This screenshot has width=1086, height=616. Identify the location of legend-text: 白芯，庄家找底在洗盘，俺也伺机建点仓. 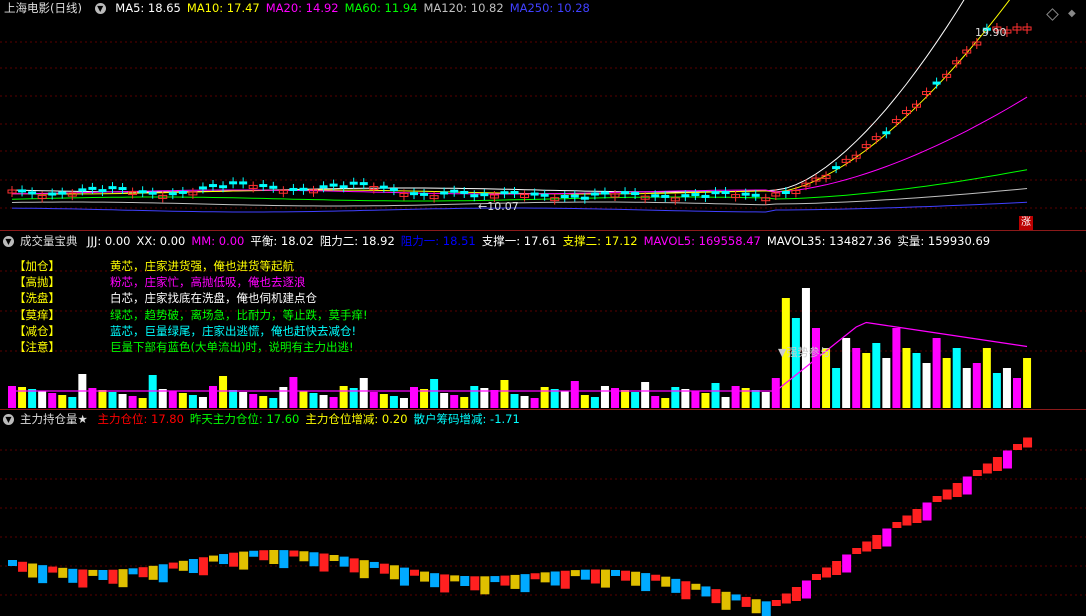
(213, 298).